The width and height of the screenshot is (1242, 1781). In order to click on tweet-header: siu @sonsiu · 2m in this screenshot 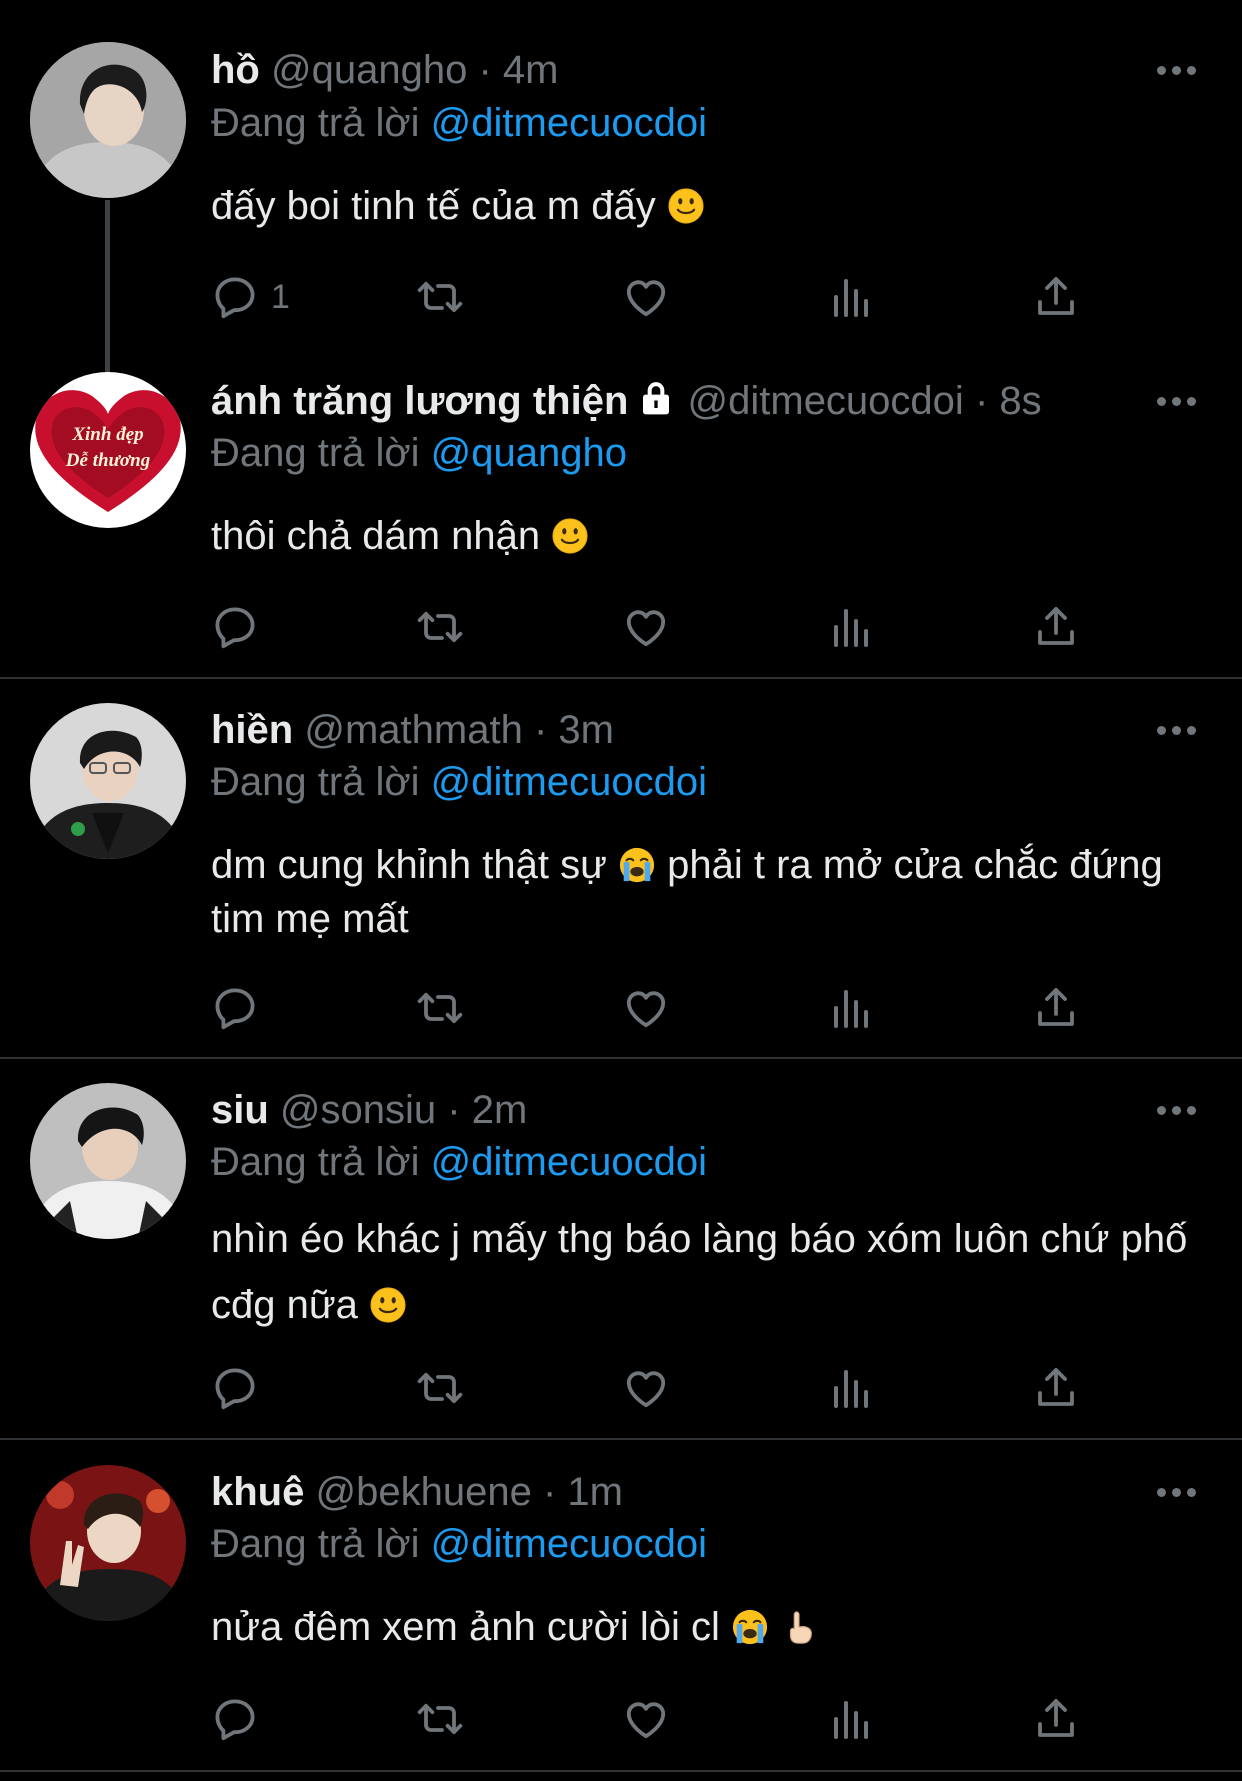, I will do `click(369, 1110)`.